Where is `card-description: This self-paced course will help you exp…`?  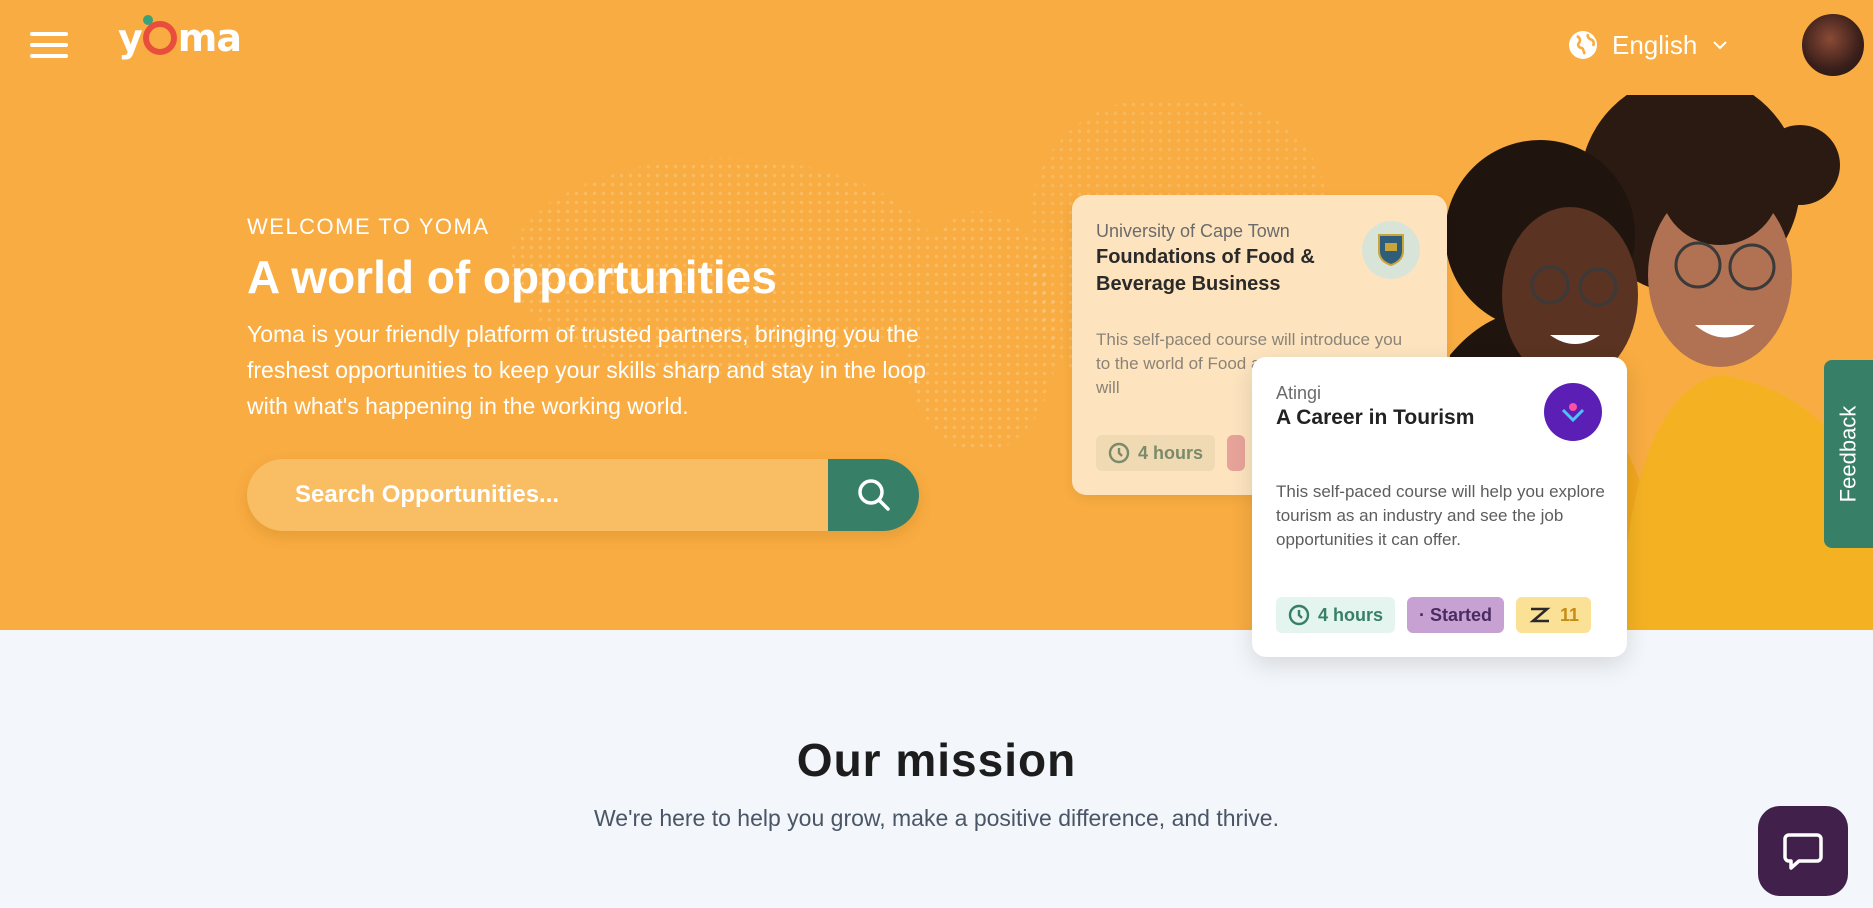 card-description: This self-paced course will help you exp… is located at coordinates (1440, 515).